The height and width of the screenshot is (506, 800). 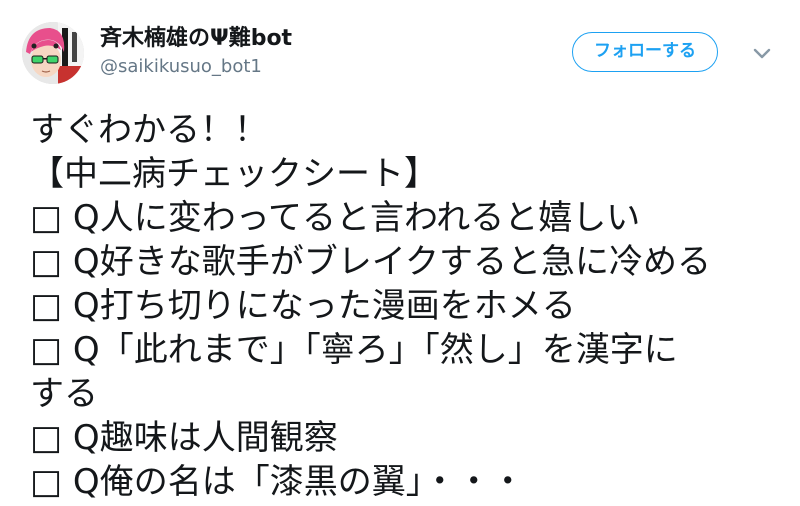 What do you see at coordinates (354, 350) in the screenshot?
I see `tweet-line: □ Q「此れまで」「寧ろ」「然し」を漢字に` at bounding box center [354, 350].